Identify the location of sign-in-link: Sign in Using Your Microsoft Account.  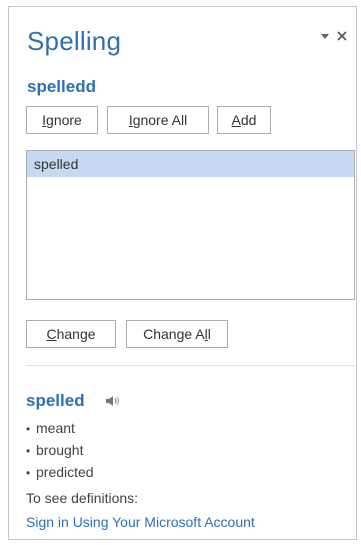
(140, 522).